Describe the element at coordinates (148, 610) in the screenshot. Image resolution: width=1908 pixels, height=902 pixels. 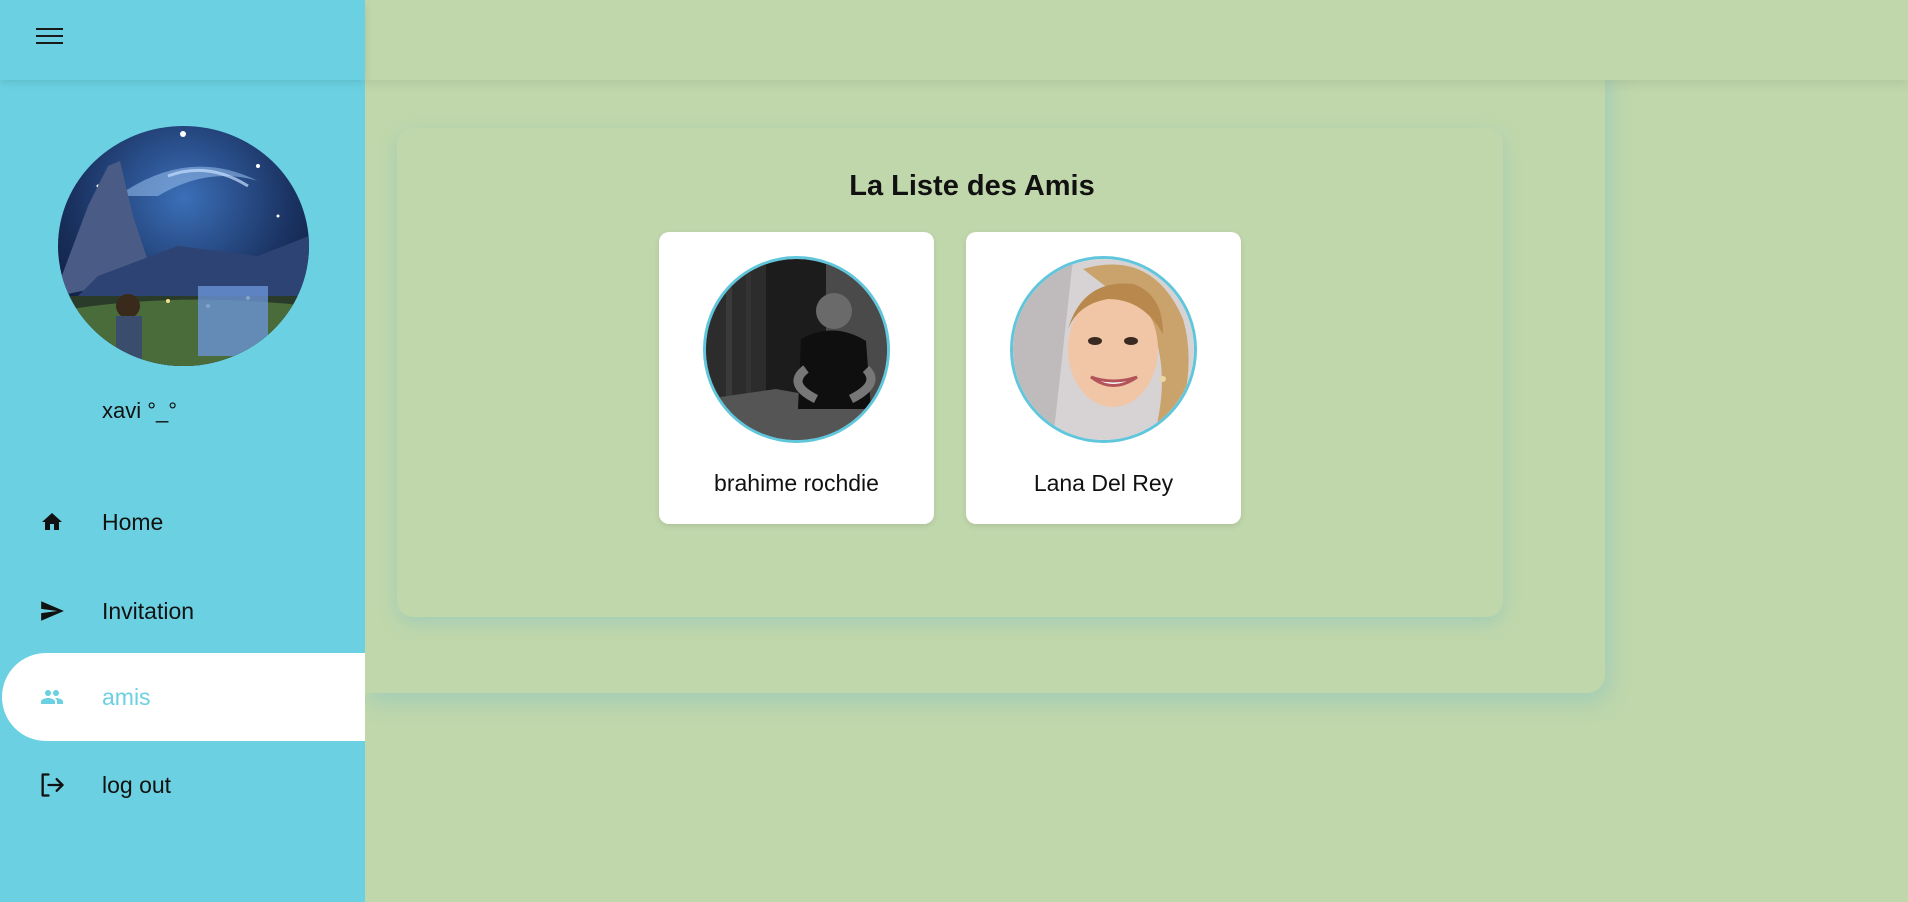
I see `sidebar-item-label: Invitation` at that location.